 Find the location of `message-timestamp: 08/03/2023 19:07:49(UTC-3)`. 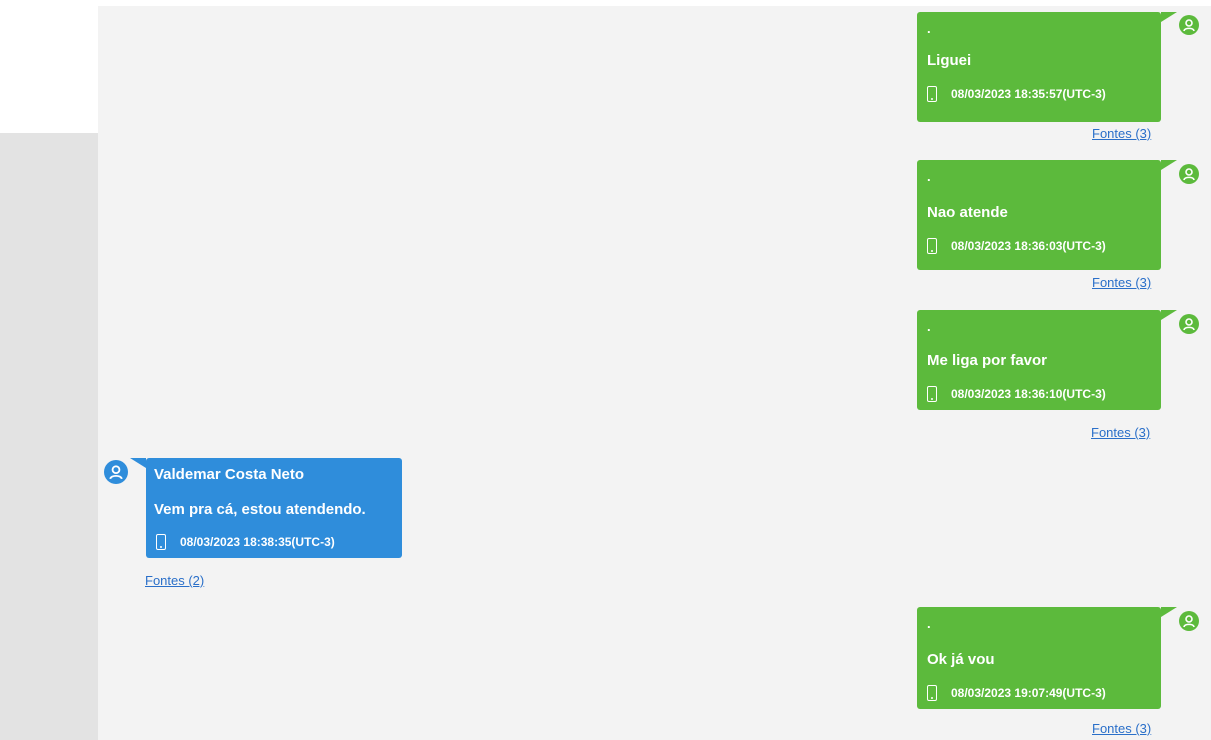

message-timestamp: 08/03/2023 19:07:49(UTC-3) is located at coordinates (1028, 693).